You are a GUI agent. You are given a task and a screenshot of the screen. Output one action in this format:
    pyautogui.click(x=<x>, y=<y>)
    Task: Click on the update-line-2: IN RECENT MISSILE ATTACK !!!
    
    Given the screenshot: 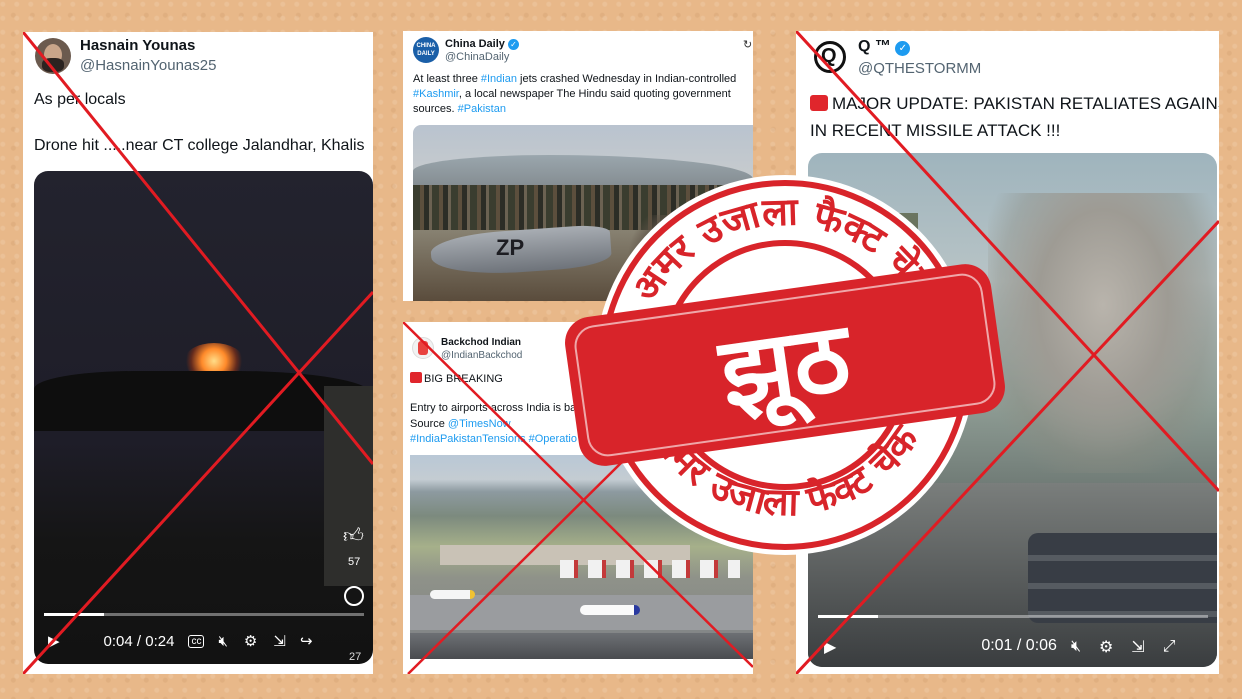 What is the action you would take?
    pyautogui.click(x=935, y=130)
    